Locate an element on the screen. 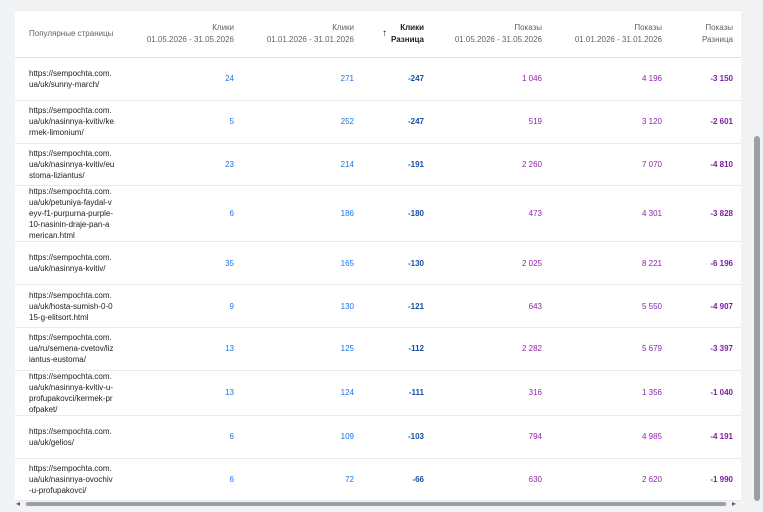 The image size is (763, 512). impressions-may-value: 473 is located at coordinates (535, 214).